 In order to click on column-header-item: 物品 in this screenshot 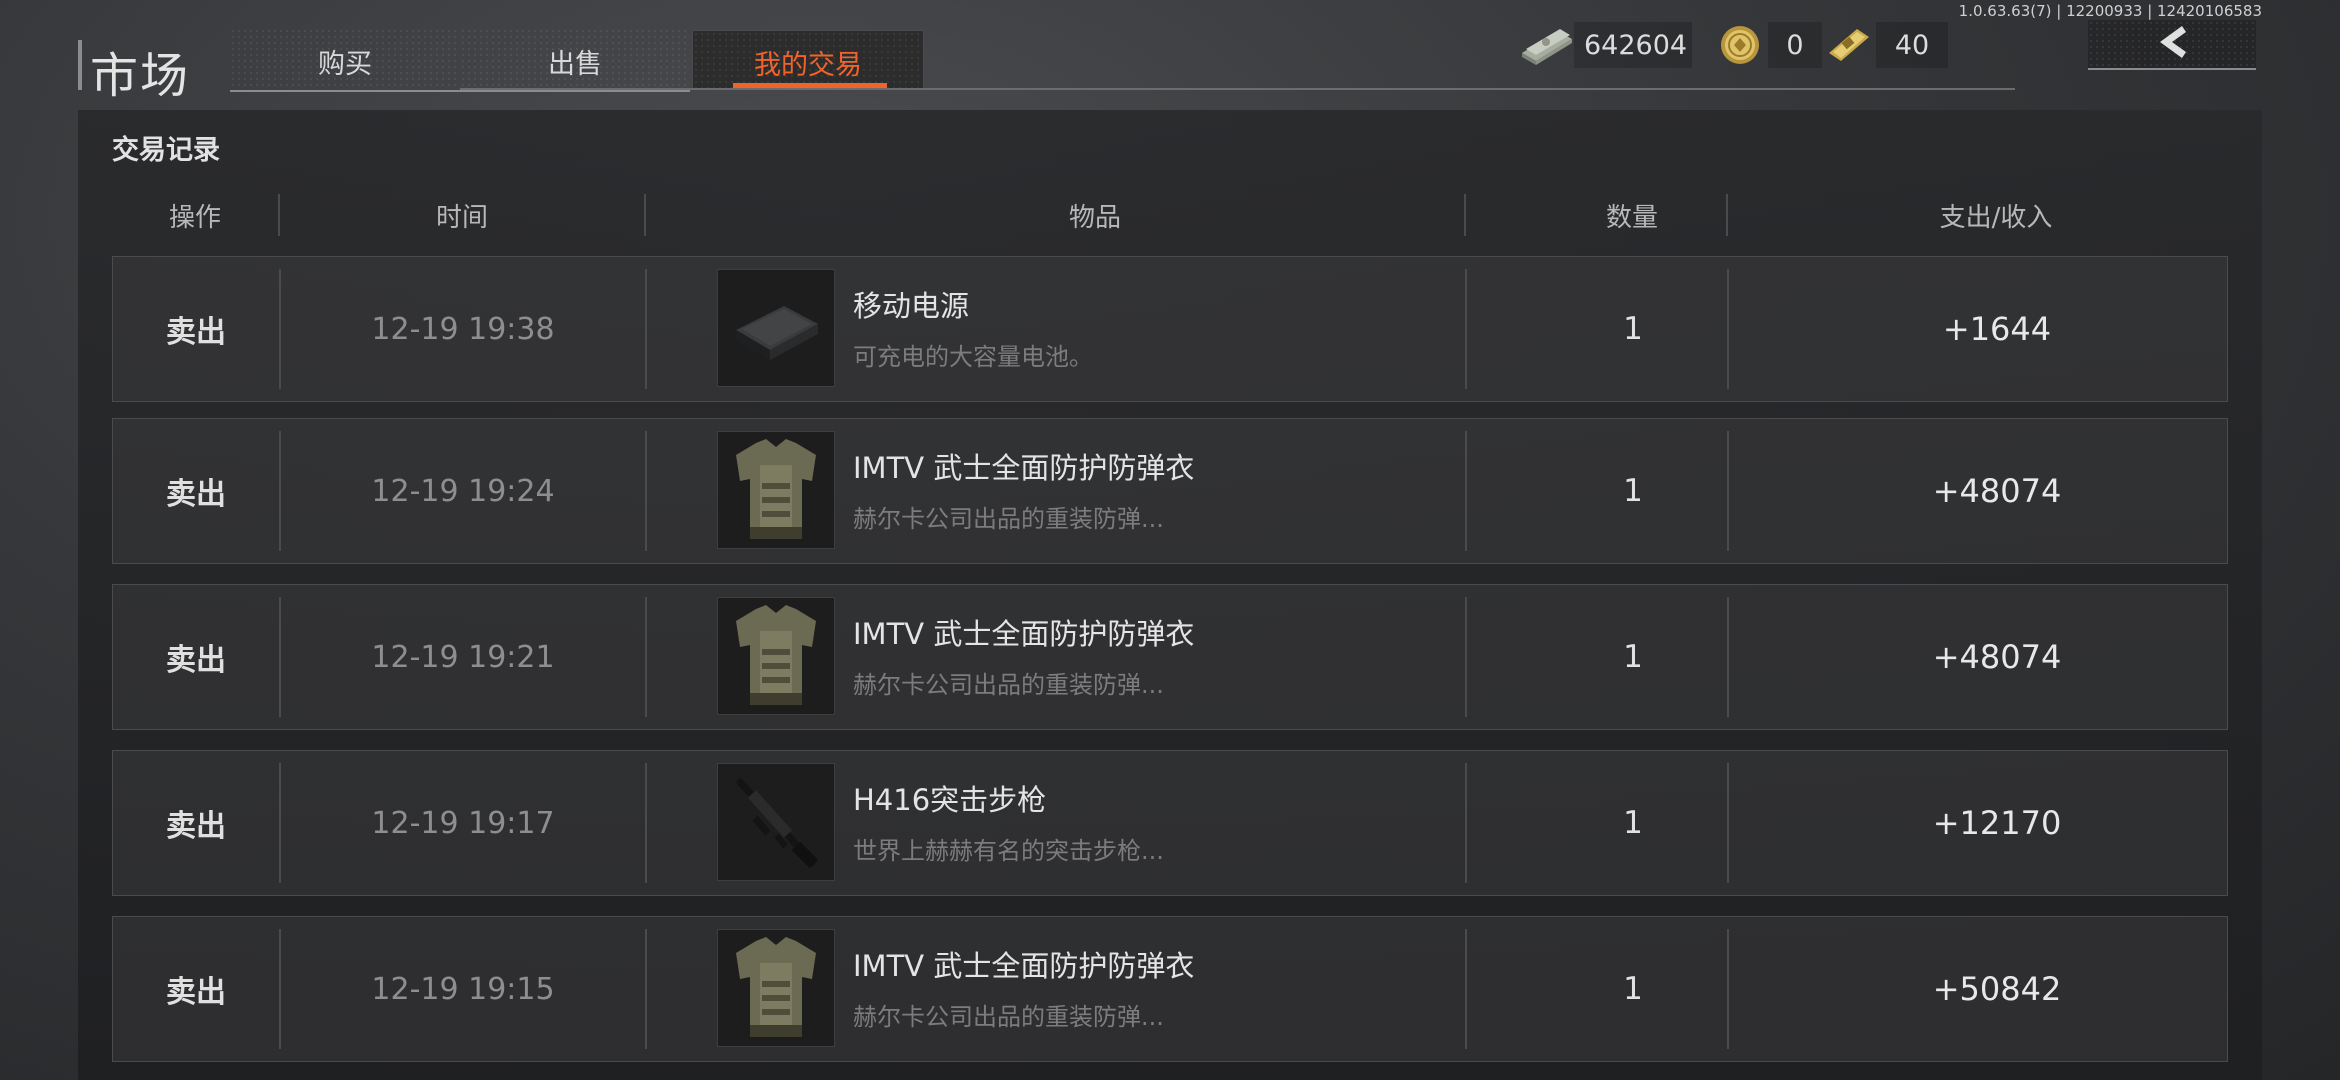, I will do `click(1094, 217)`.